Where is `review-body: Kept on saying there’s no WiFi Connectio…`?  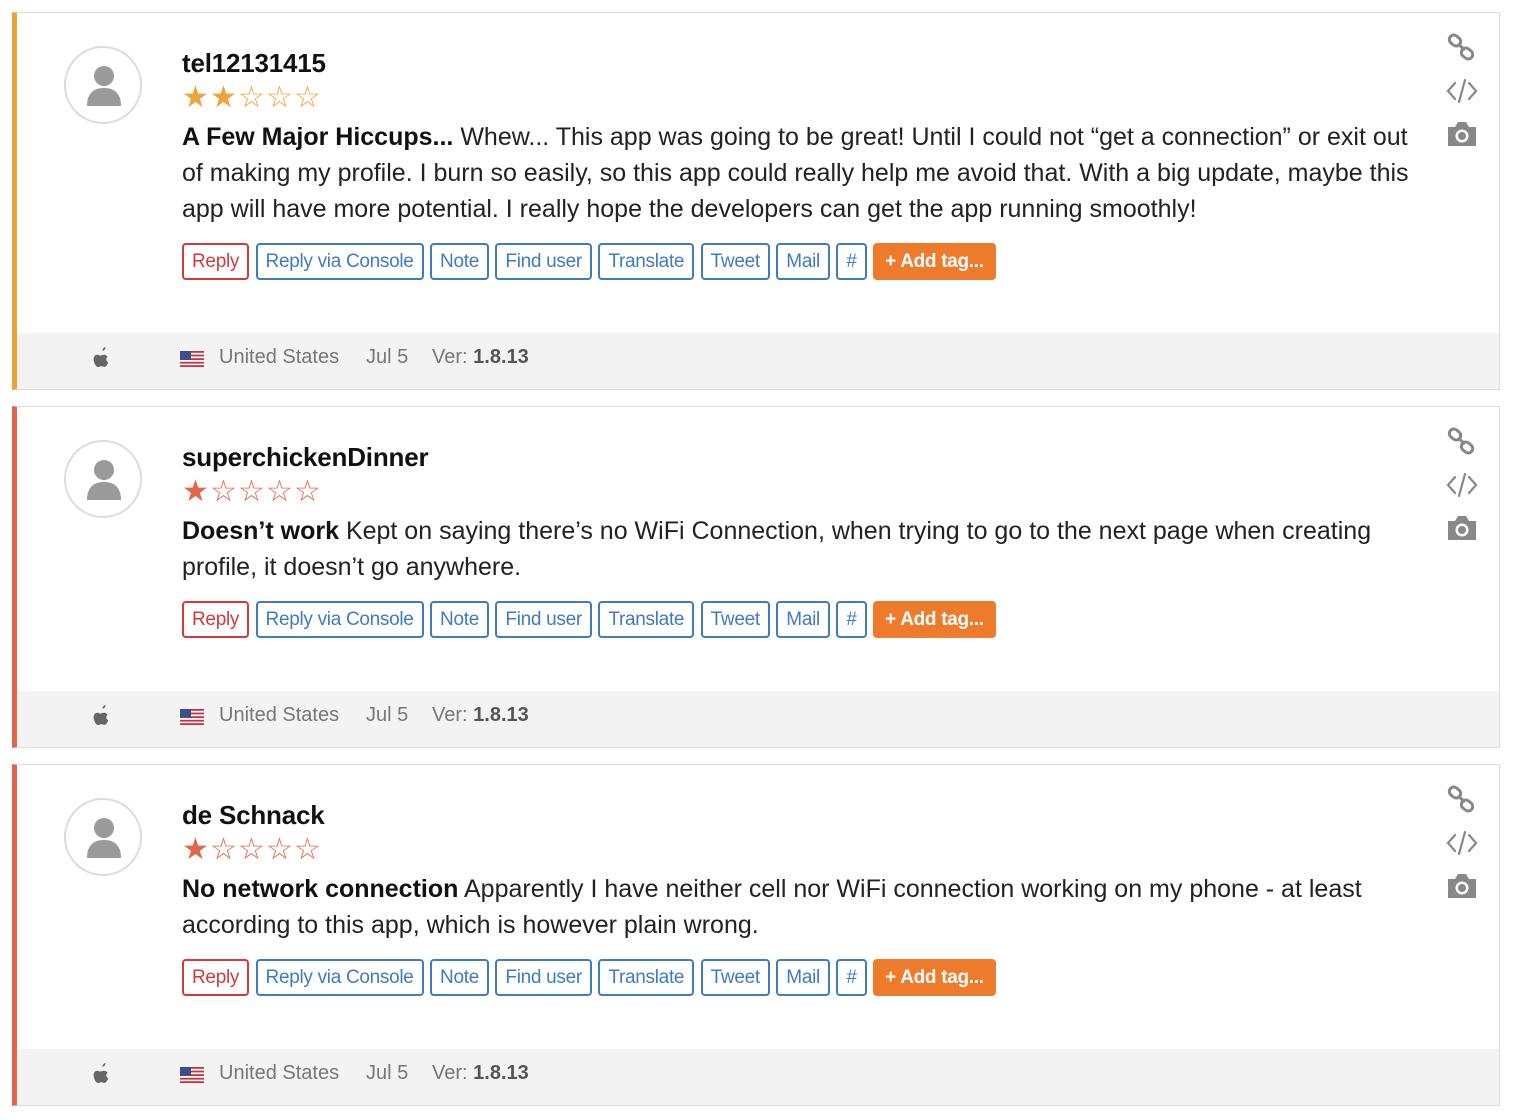 review-body: Kept on saying there’s no WiFi Connectio… is located at coordinates (777, 549).